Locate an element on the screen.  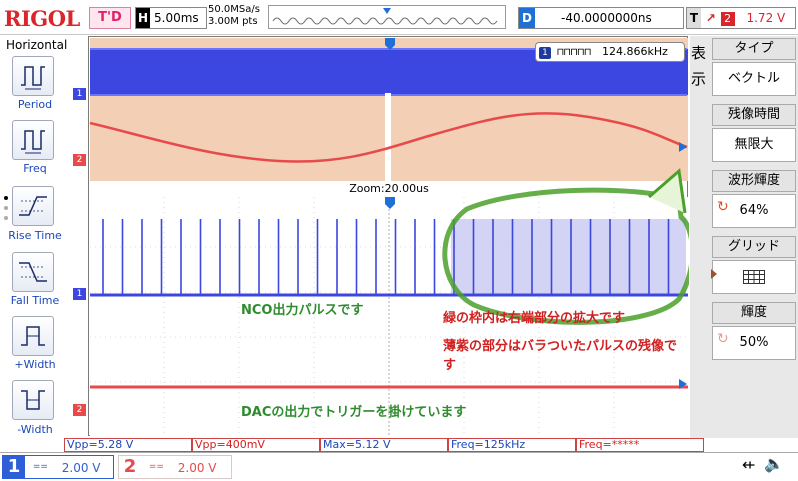
measure-freq-button is located at coordinates (33, 140).